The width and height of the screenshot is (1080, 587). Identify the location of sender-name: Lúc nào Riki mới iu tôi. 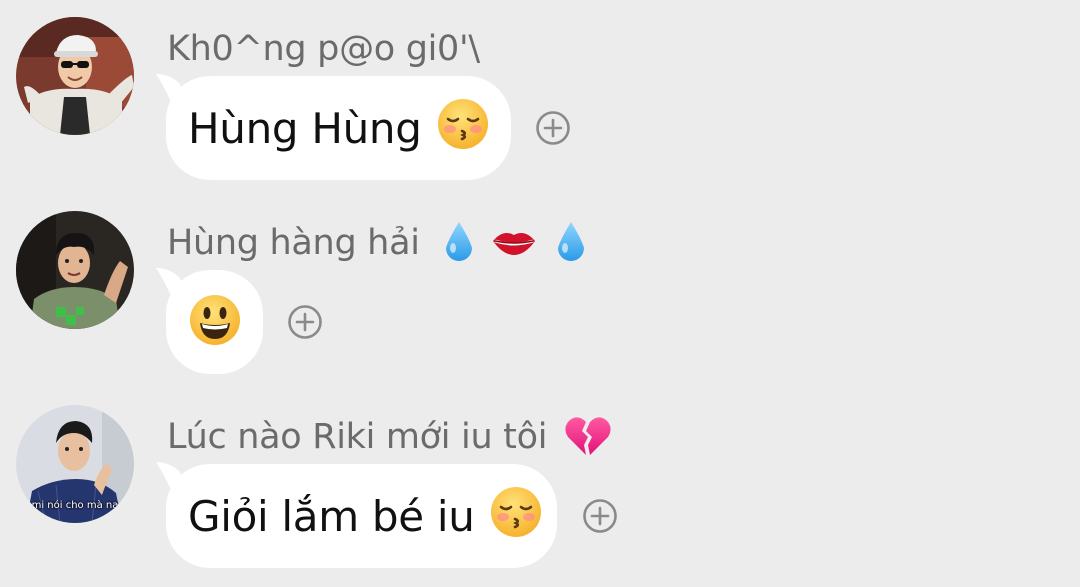
(389, 437).